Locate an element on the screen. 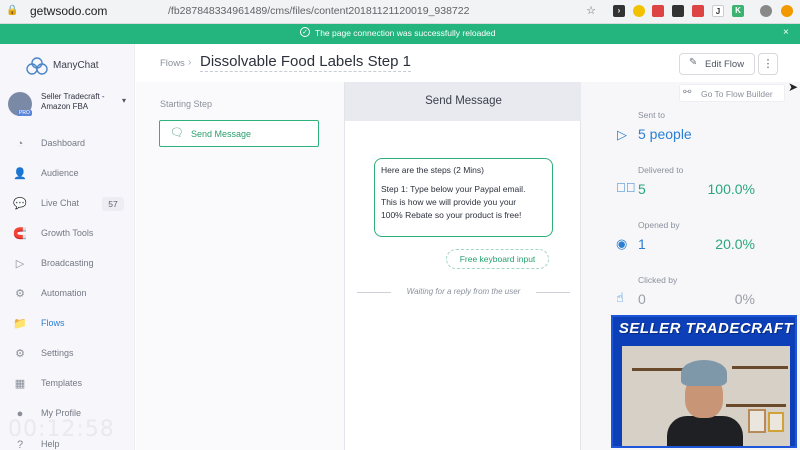 The image size is (800, 450). picture-frame is located at coordinates (776, 422).